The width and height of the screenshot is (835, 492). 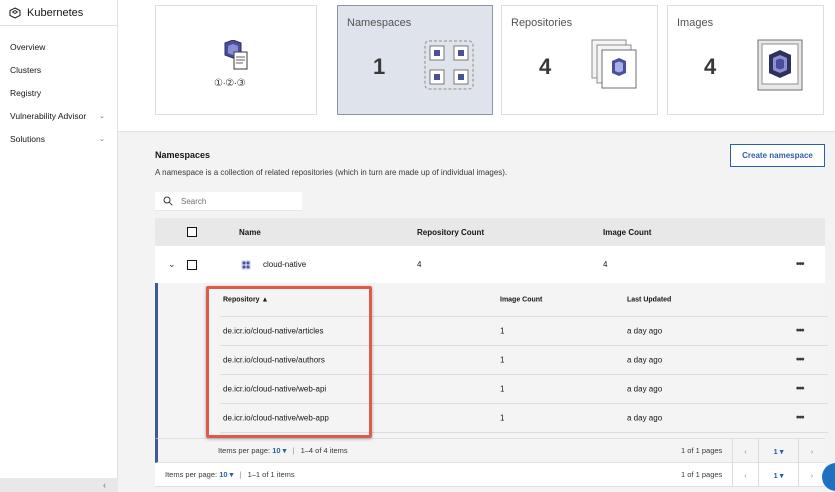 I want to click on sidebar-item-overview: Overview, so click(x=58, y=46).